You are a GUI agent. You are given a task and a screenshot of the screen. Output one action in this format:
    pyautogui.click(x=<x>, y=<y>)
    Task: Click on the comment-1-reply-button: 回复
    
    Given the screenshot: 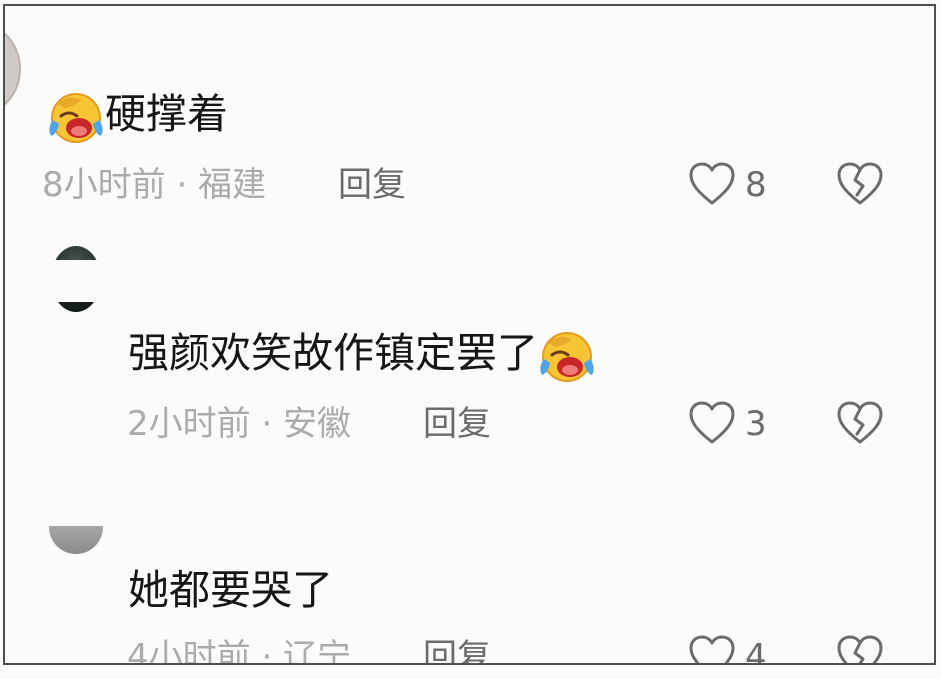 What is the action you would take?
    pyautogui.click(x=372, y=185)
    